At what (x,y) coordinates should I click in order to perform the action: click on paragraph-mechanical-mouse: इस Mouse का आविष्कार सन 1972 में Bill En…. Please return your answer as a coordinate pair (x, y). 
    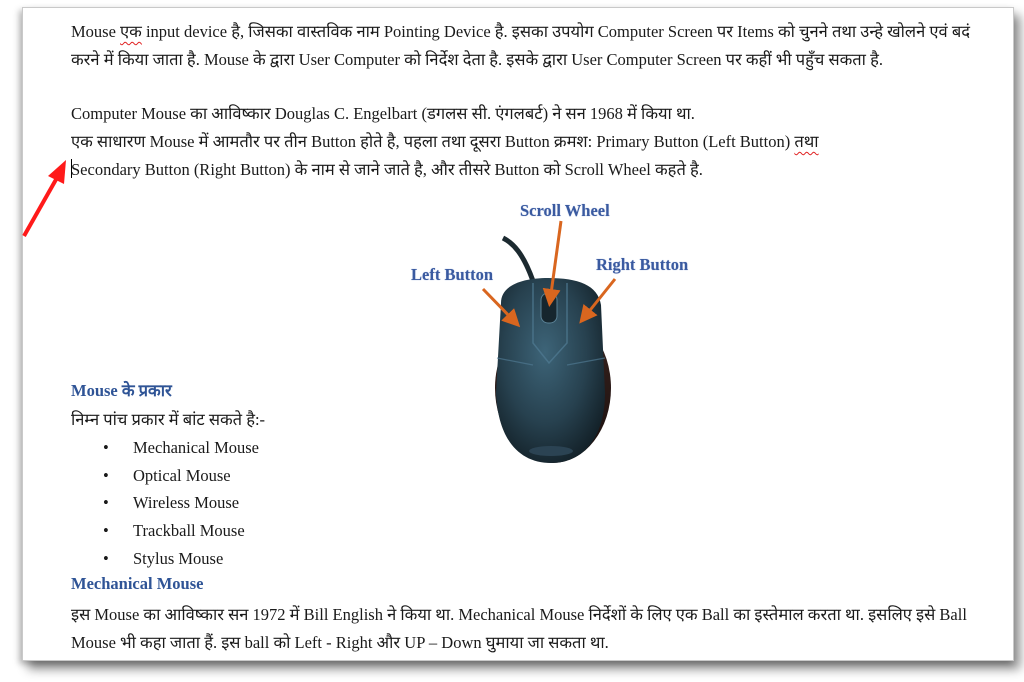
    Looking at the image, I should click on (519, 628).